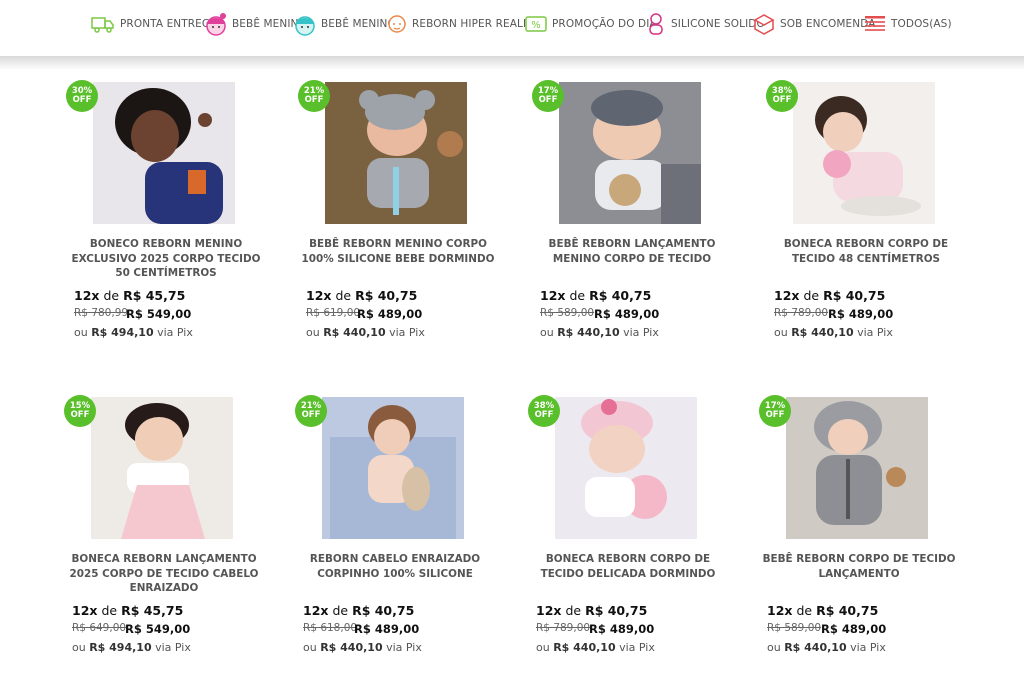 The width and height of the screenshot is (1024, 695). I want to click on product-image: 15% OFF, so click(148, 467).